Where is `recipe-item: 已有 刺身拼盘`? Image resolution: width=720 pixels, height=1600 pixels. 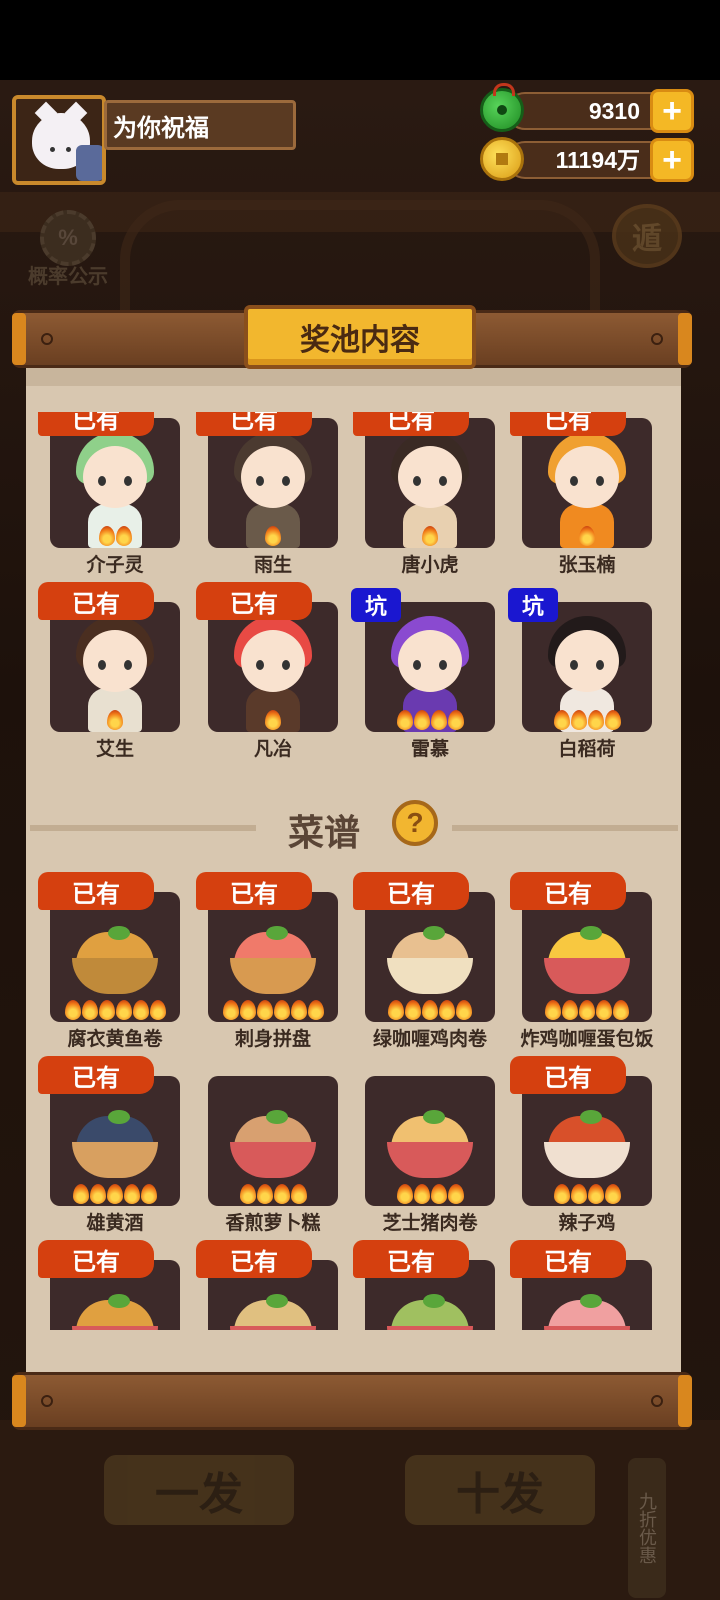
recipe-item: 已有 刺身拼盘 is located at coordinates (268, 962).